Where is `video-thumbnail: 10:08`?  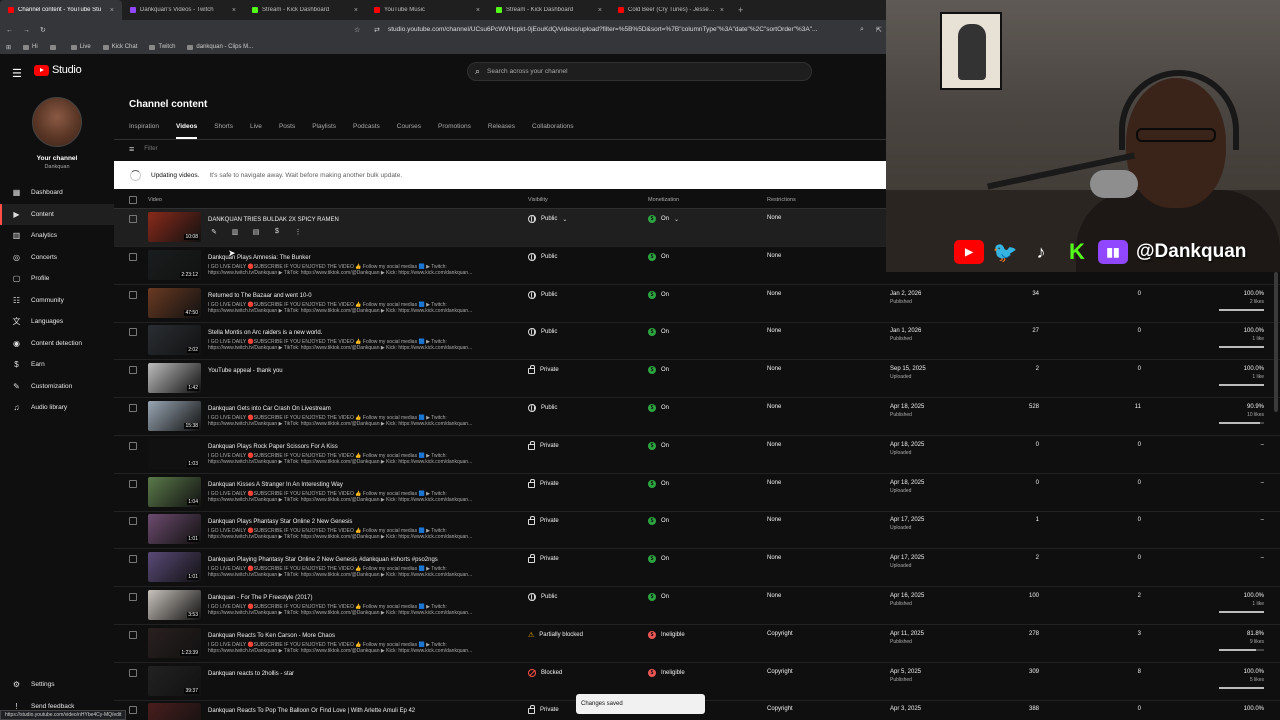
video-thumbnail: 10:08 is located at coordinates (174, 227).